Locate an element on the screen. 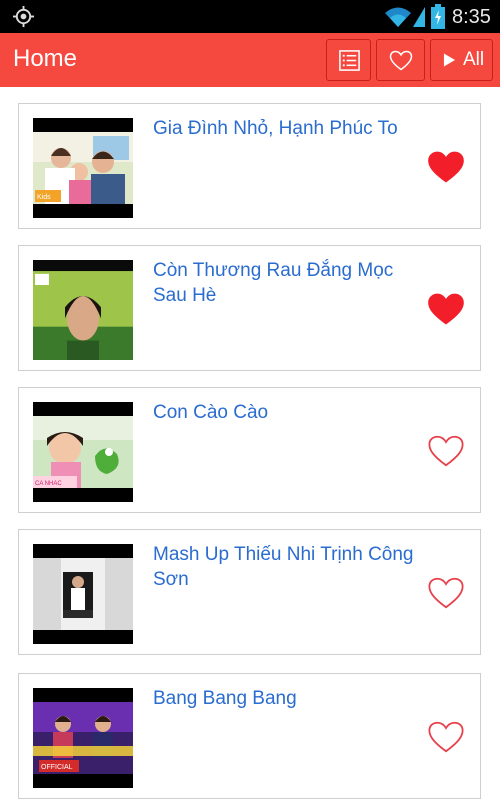 The height and width of the screenshot is (800, 500). song-item: CA NHAC Con Cào Cào is located at coordinates (249, 450).